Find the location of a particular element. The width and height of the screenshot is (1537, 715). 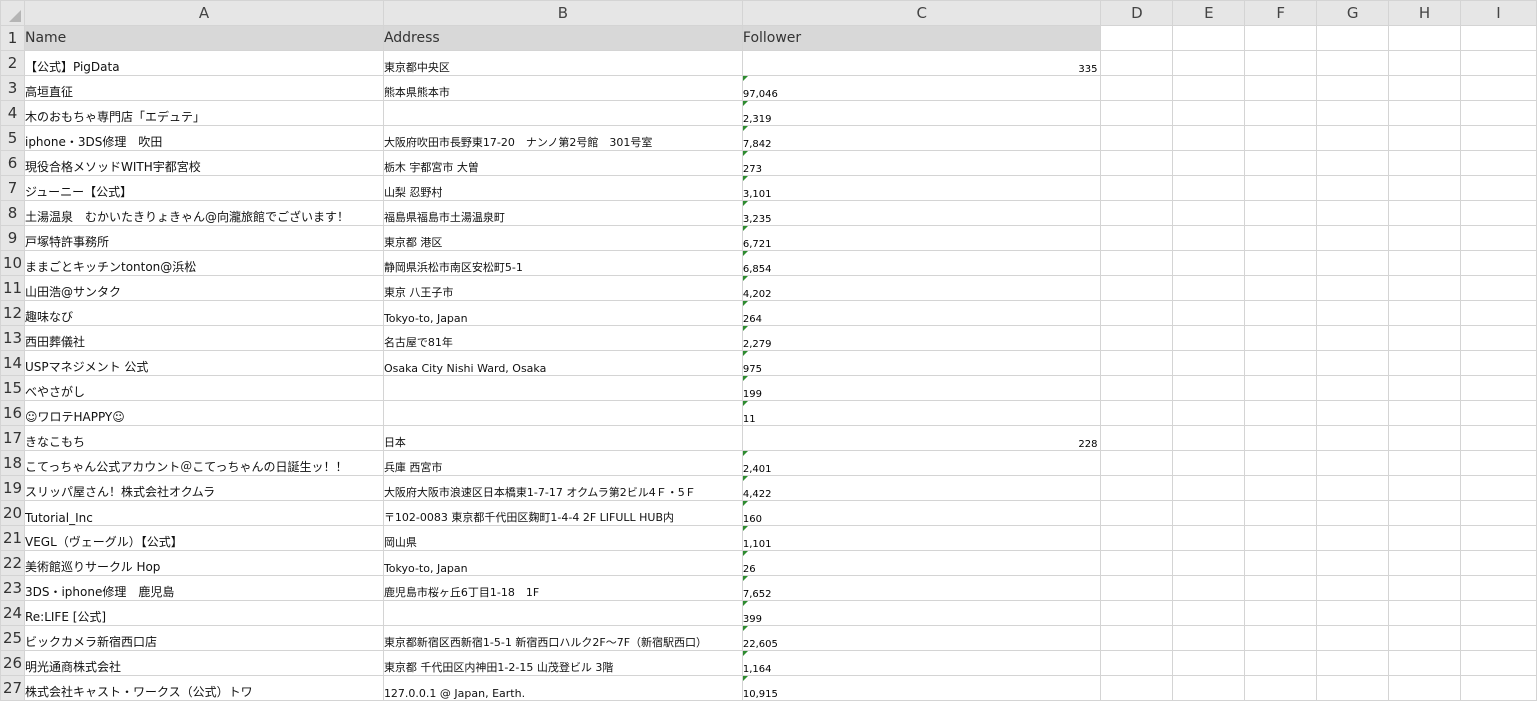

follower-cell: 2,279 is located at coordinates (921, 338).